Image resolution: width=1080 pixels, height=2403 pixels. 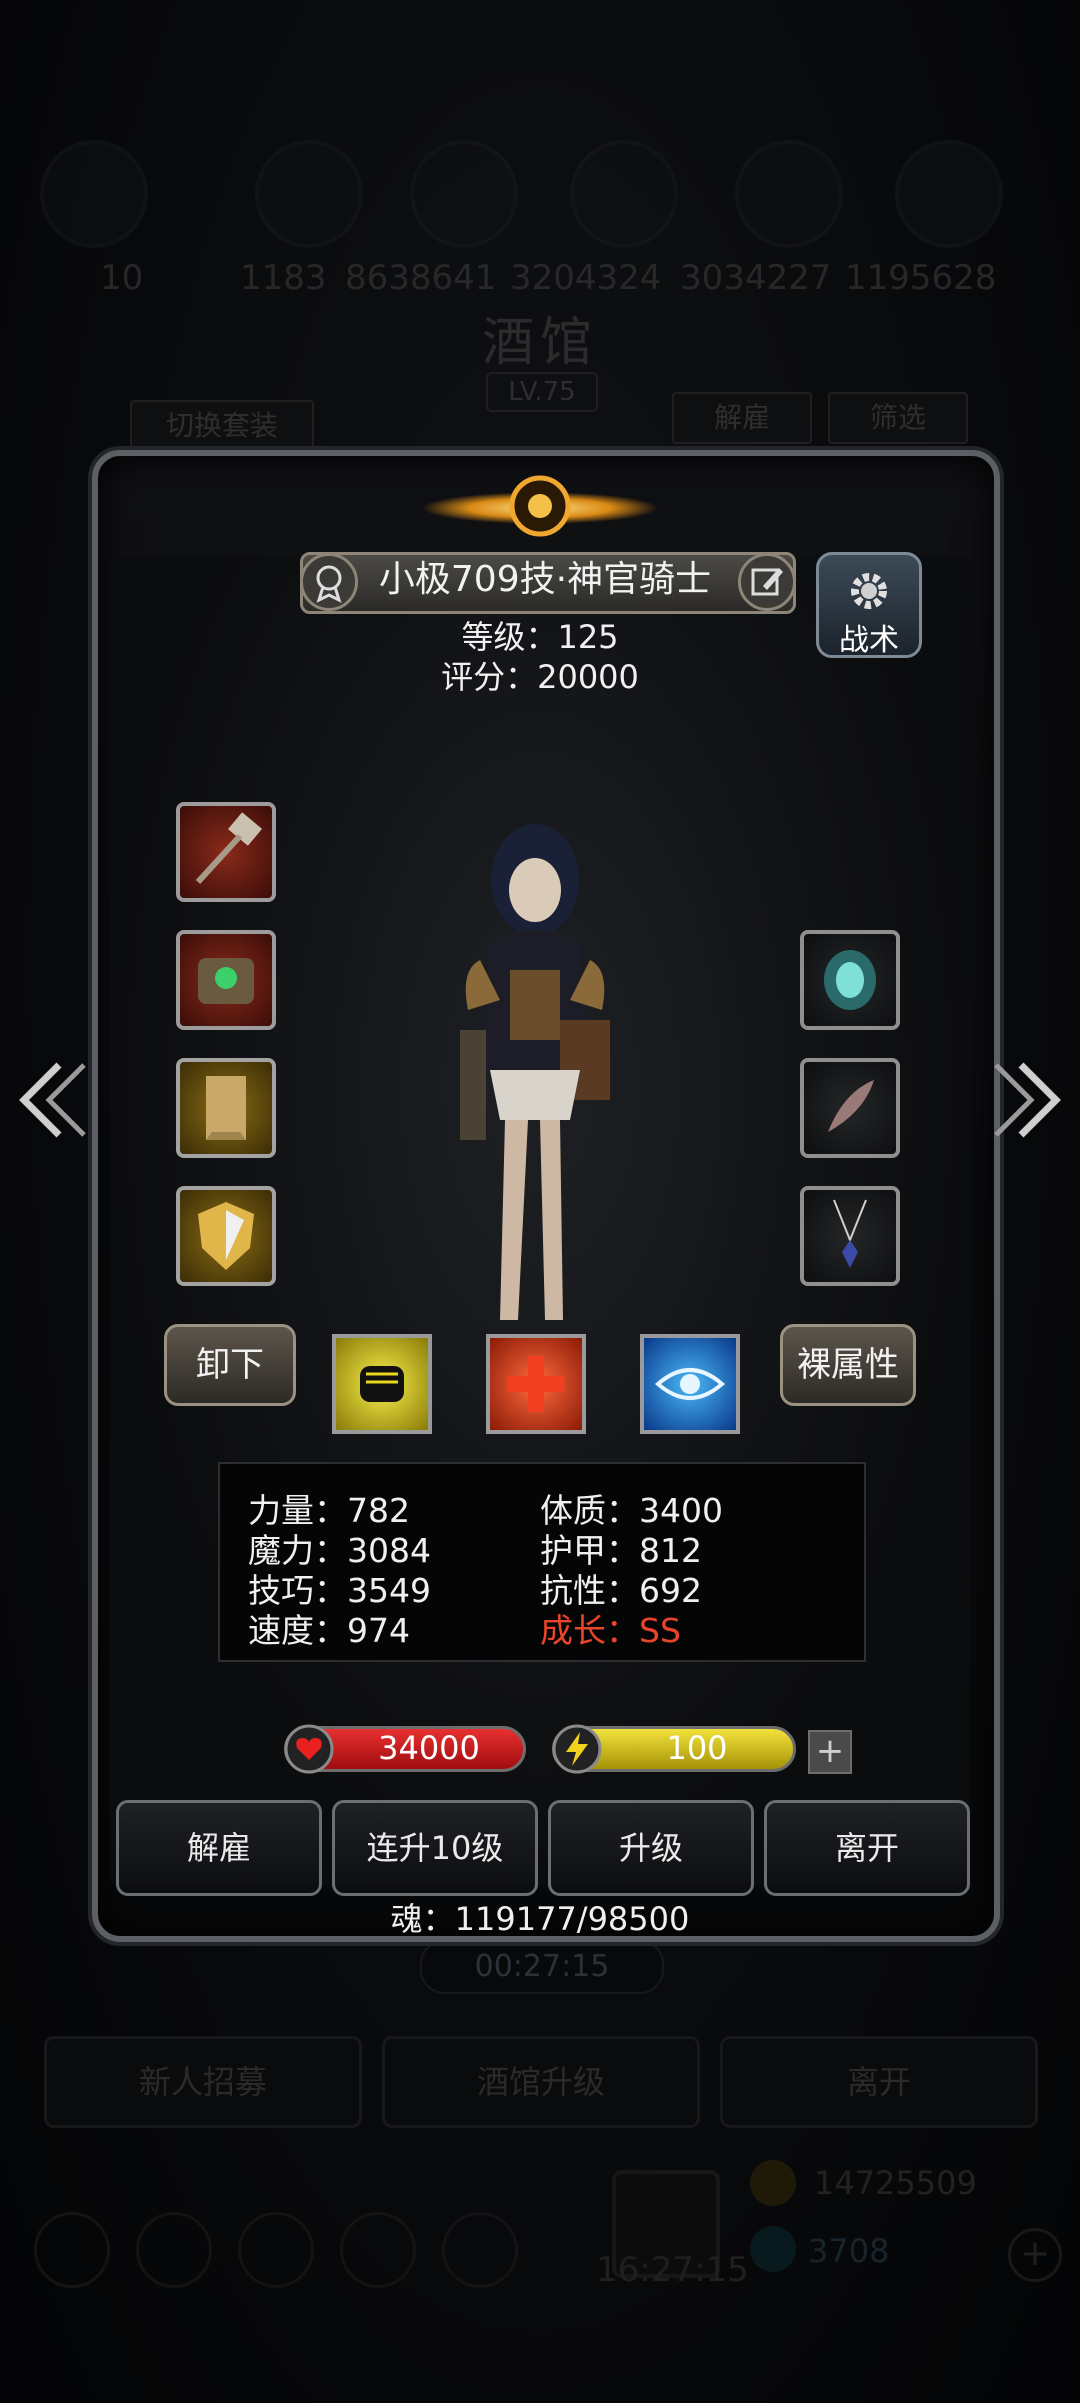 I want to click on energy-value: 100, so click(x=697, y=1748).